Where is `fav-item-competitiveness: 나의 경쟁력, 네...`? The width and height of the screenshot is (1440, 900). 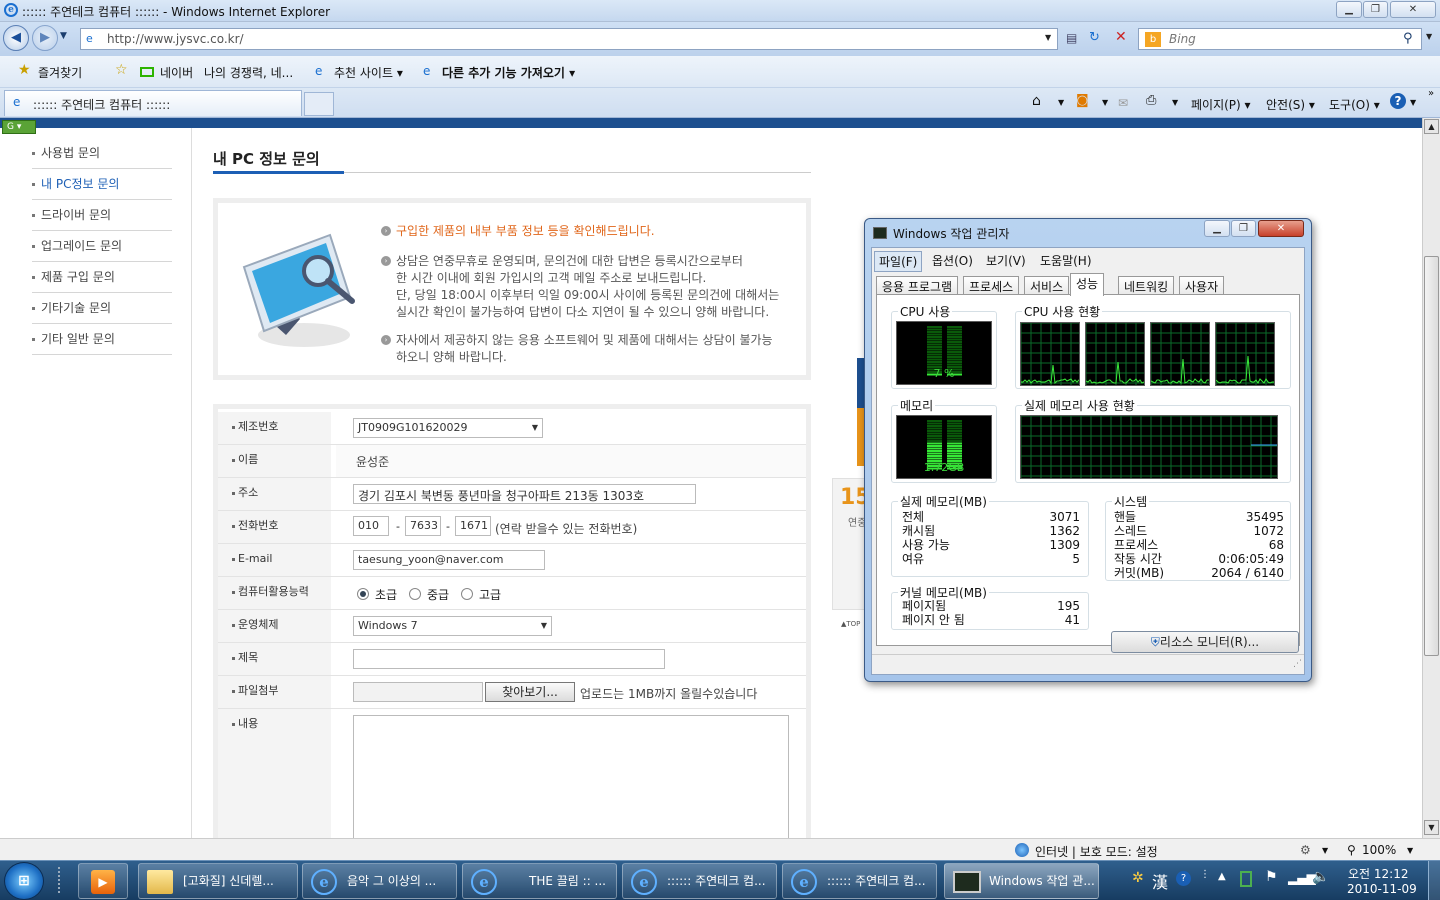 fav-item-competitiveness: 나의 경쟁력, 네... is located at coordinates (248, 72).